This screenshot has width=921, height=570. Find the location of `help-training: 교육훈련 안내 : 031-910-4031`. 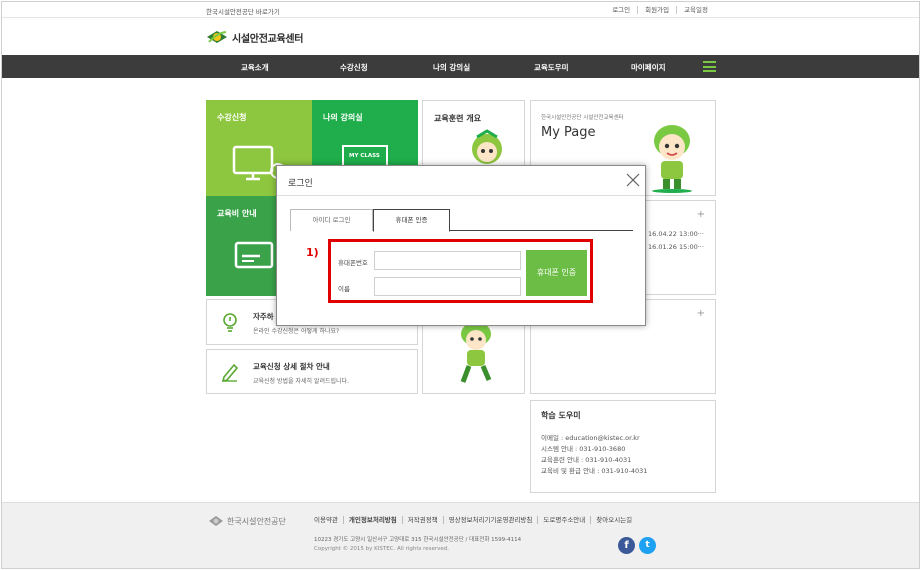

help-training: 교육훈련 안내 : 031-910-4031 is located at coordinates (586, 460).